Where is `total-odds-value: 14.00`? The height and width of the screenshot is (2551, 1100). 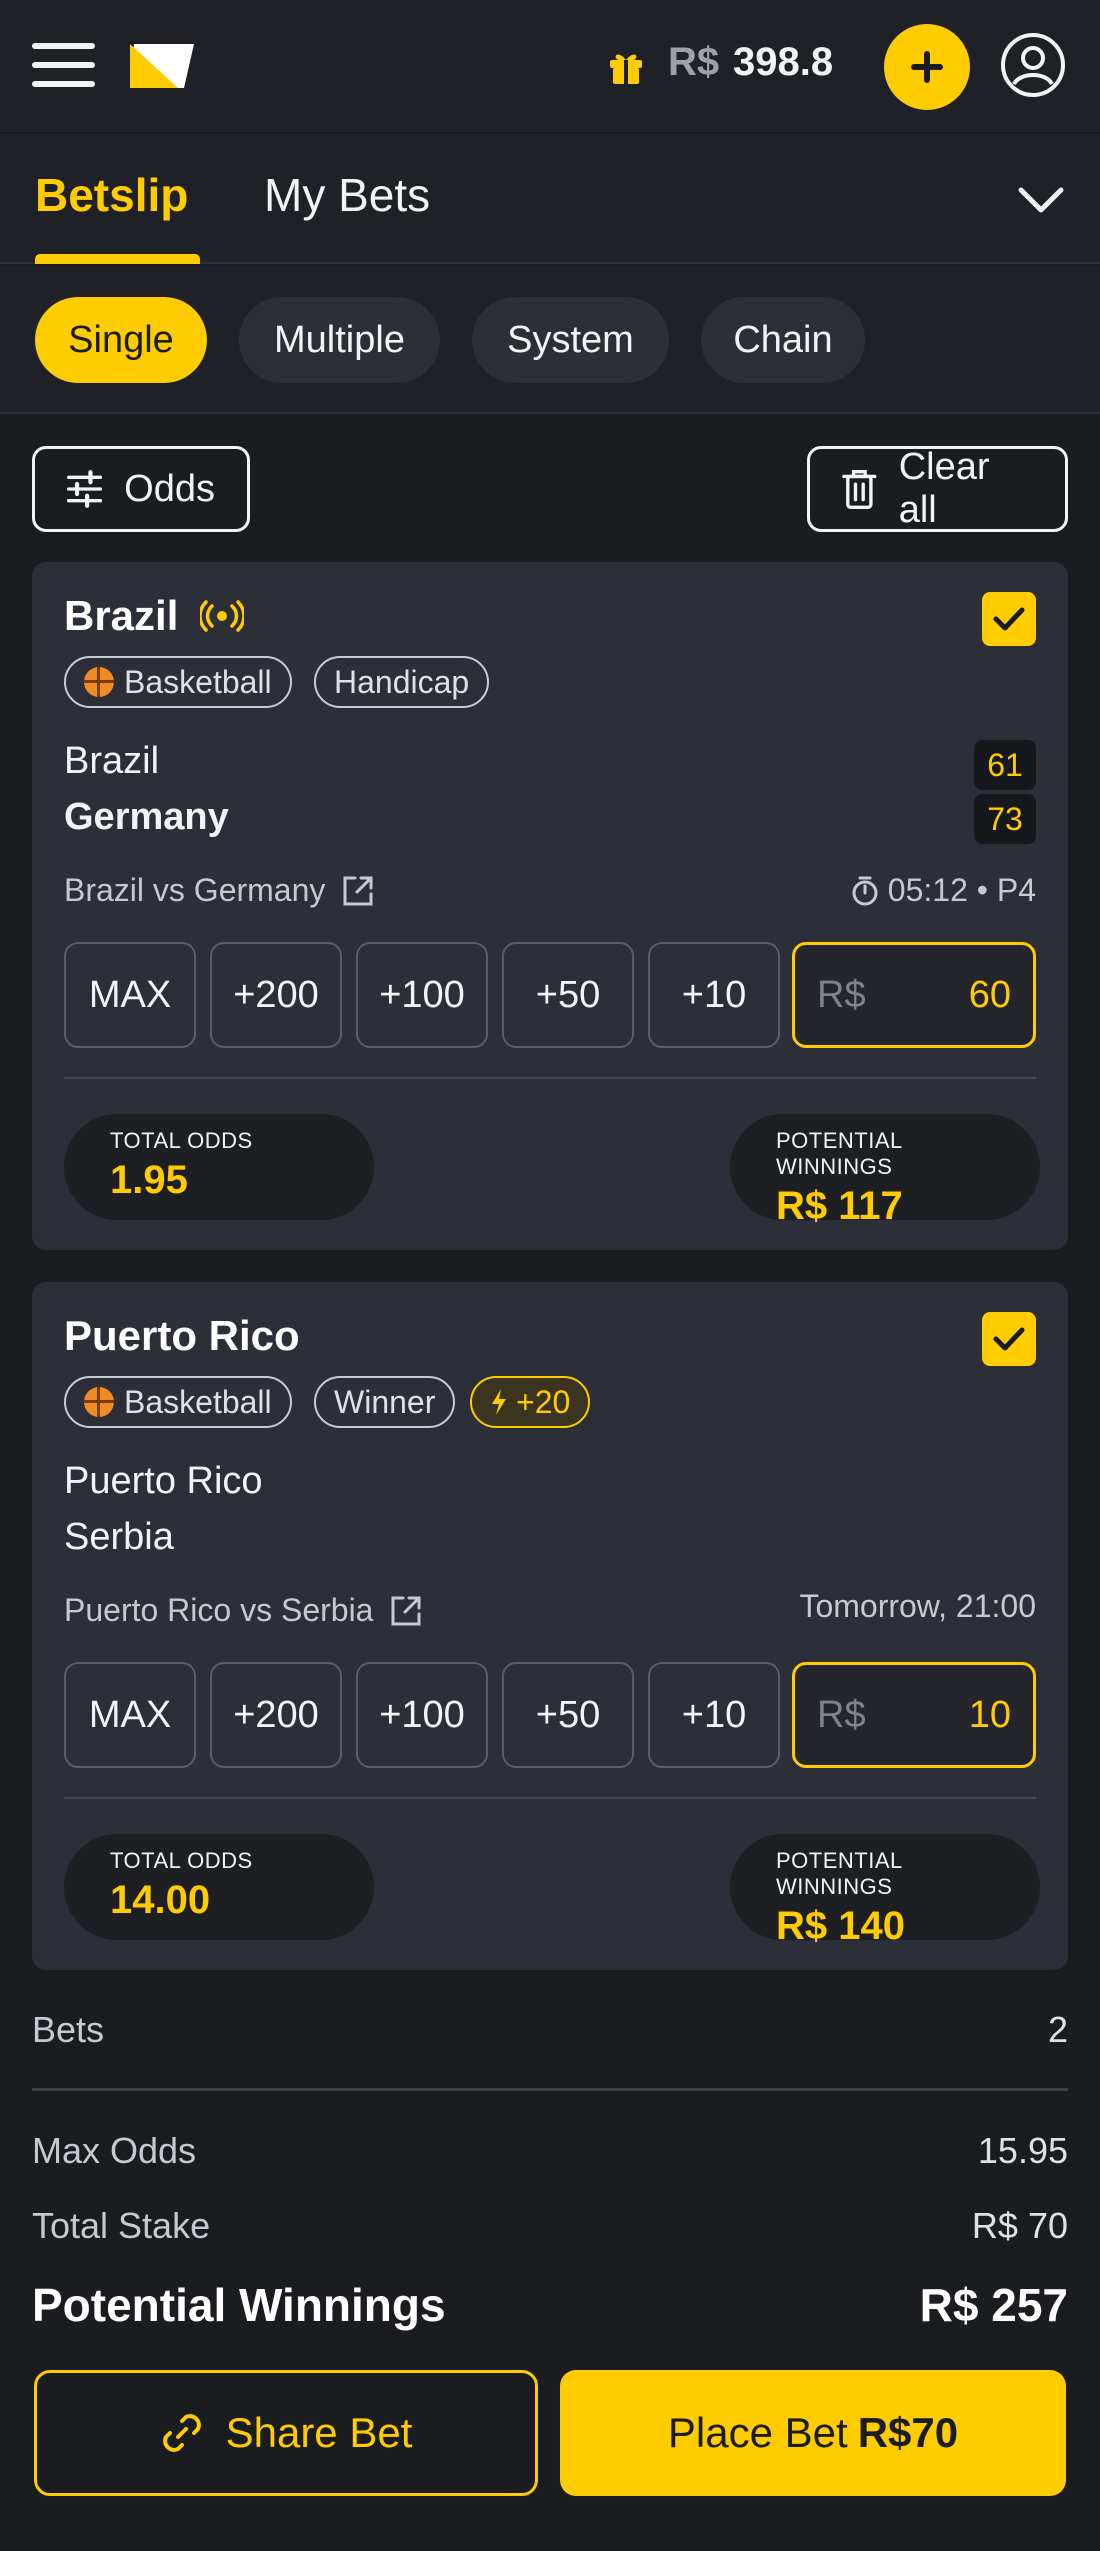
total-odds-value: 14.00 is located at coordinates (160, 1900).